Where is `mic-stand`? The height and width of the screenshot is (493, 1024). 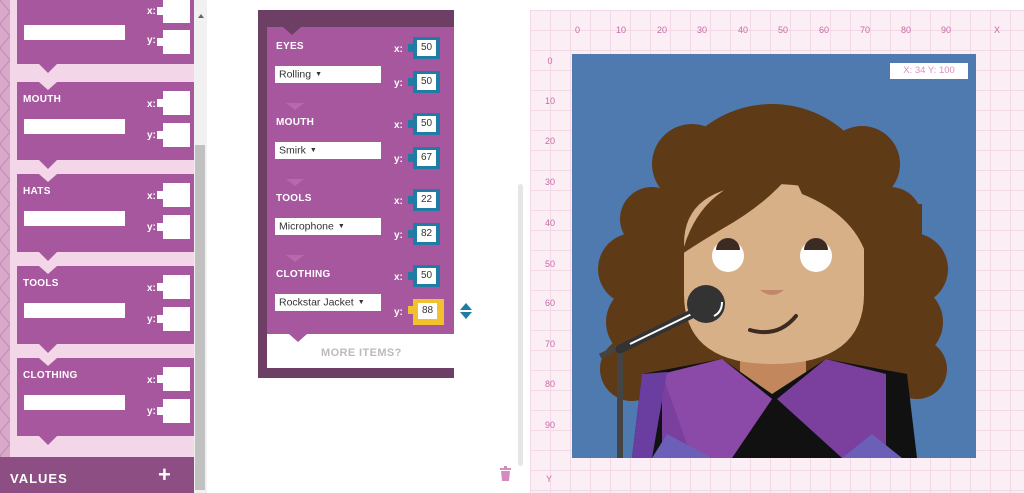 mic-stand is located at coordinates (620, 405).